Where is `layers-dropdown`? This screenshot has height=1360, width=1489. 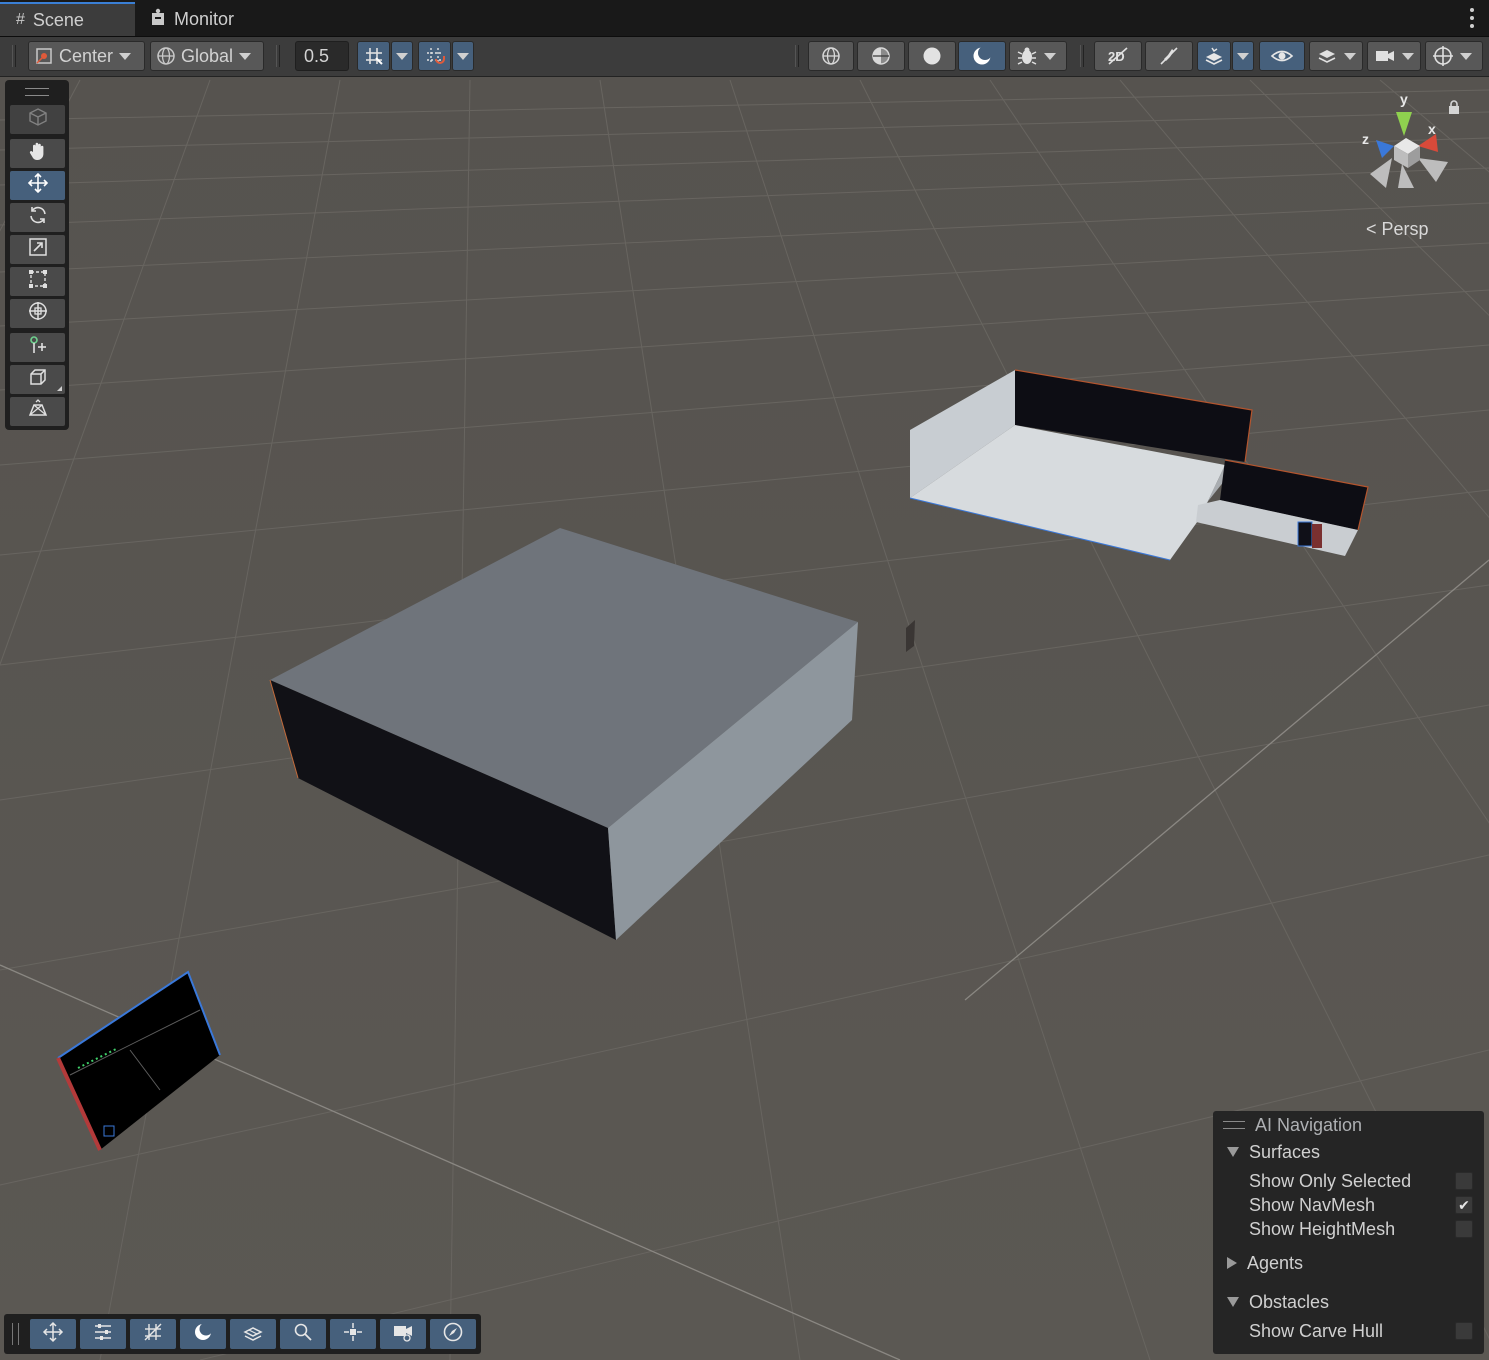 layers-dropdown is located at coordinates (1336, 56).